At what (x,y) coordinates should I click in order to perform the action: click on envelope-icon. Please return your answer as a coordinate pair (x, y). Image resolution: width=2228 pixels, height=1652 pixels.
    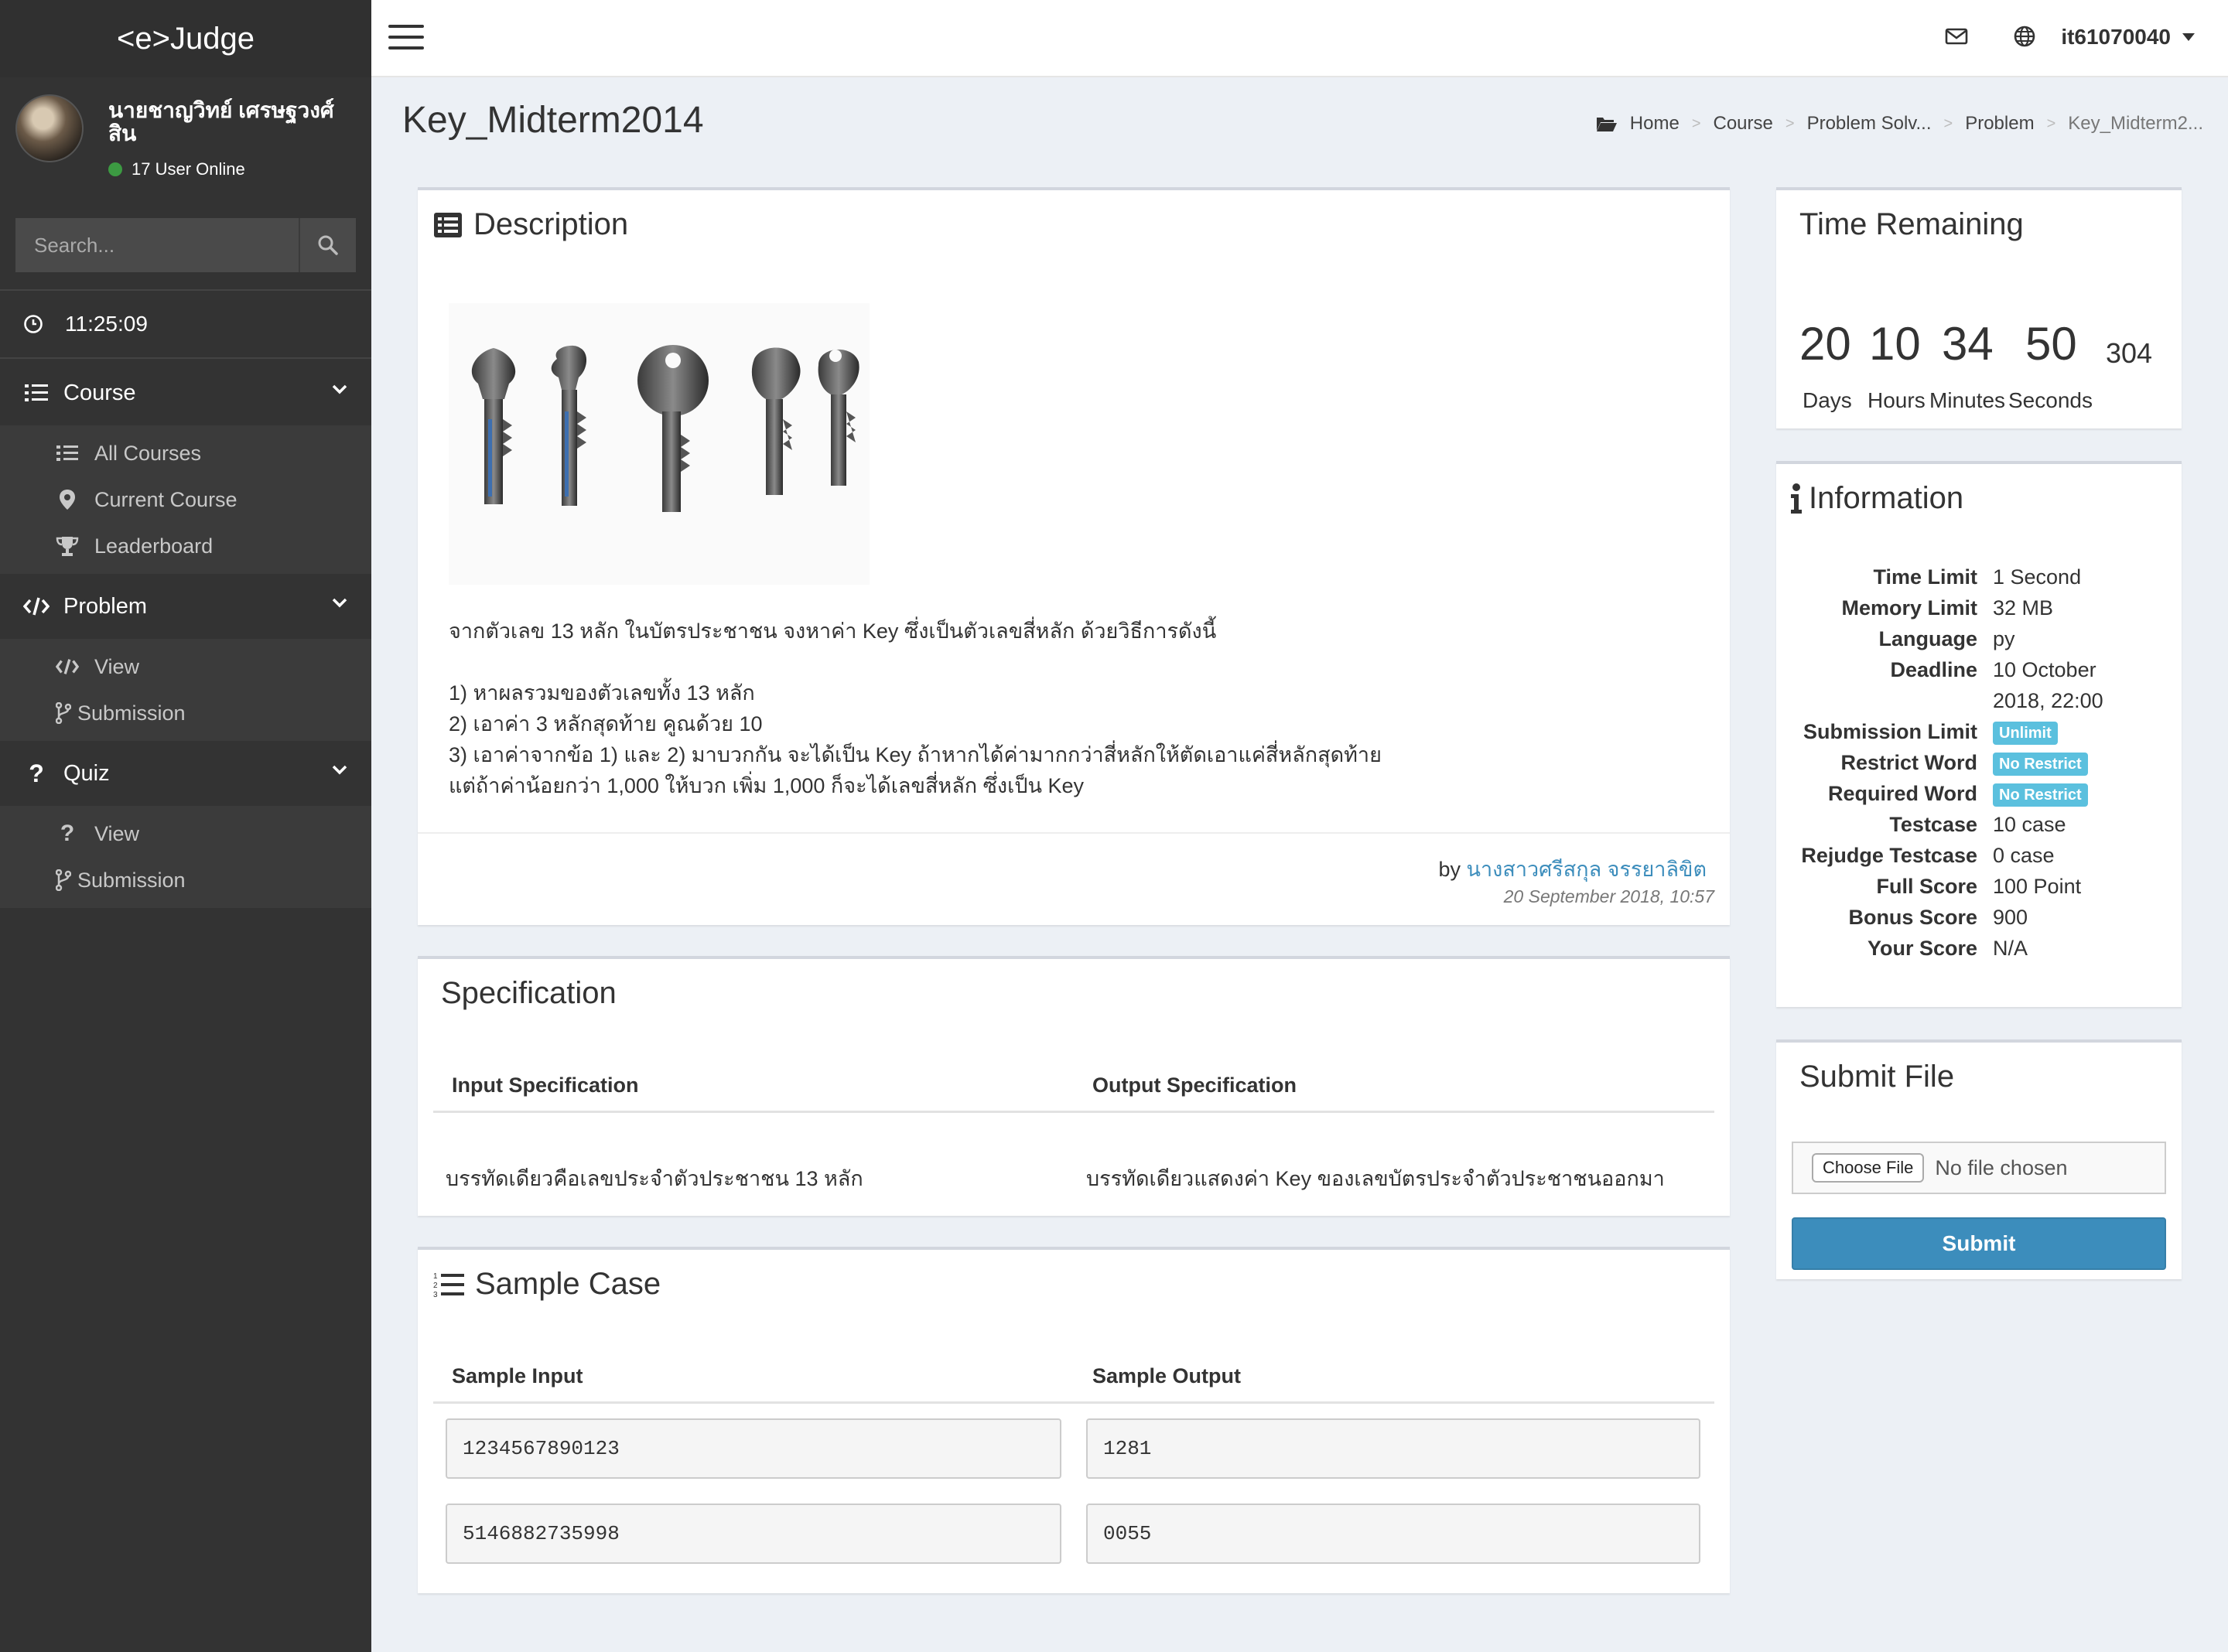
    Looking at the image, I should click on (1956, 36).